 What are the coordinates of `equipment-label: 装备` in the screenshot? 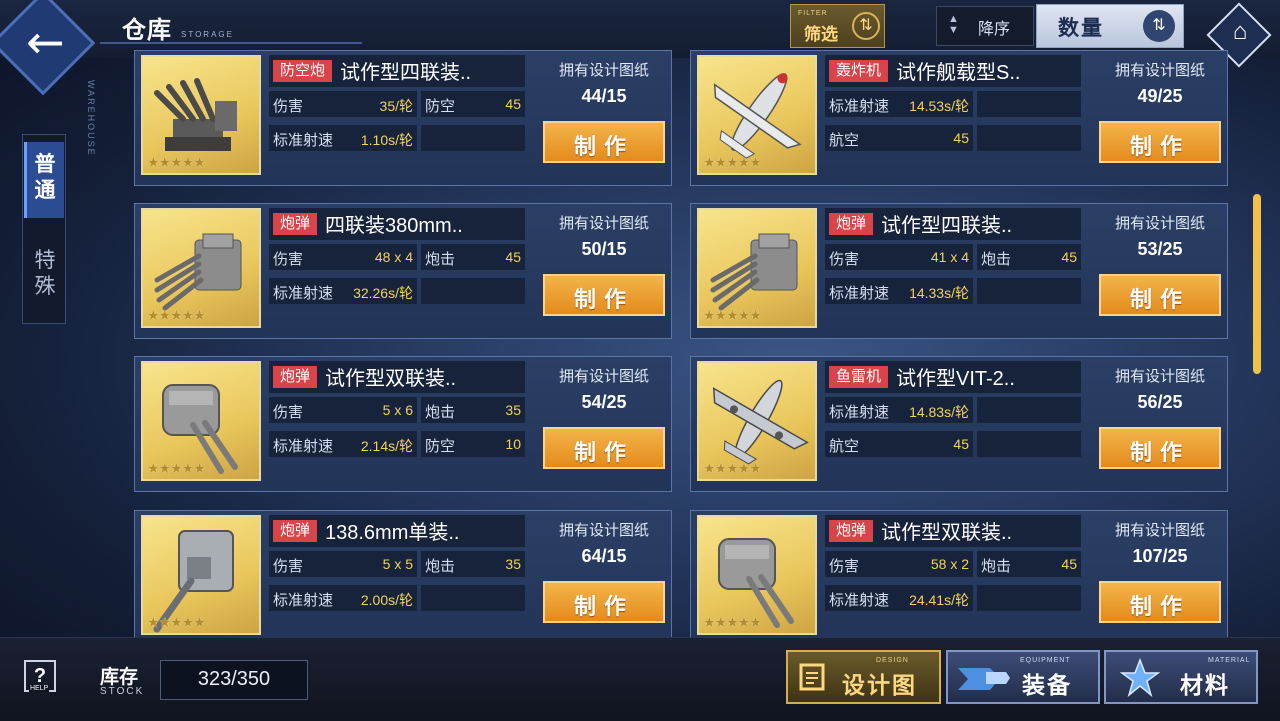 It's located at (1047, 685).